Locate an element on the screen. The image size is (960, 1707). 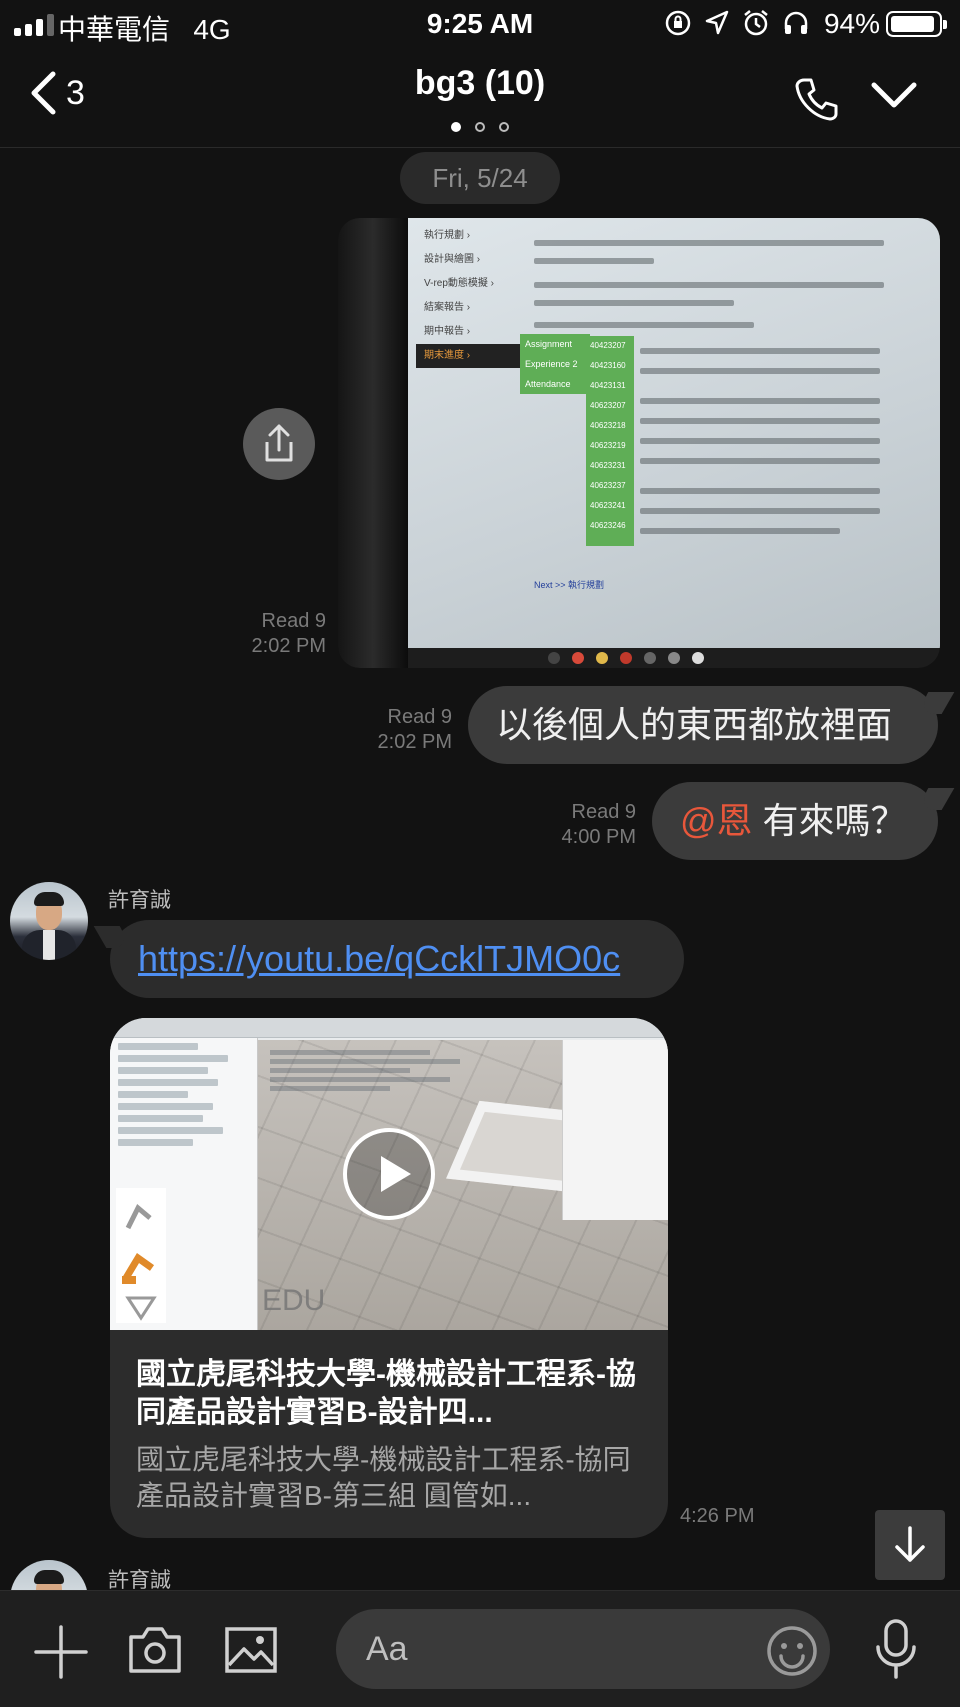
photo-submenu: Assignment Experience 2 Attendance is located at coordinates (555, 364).